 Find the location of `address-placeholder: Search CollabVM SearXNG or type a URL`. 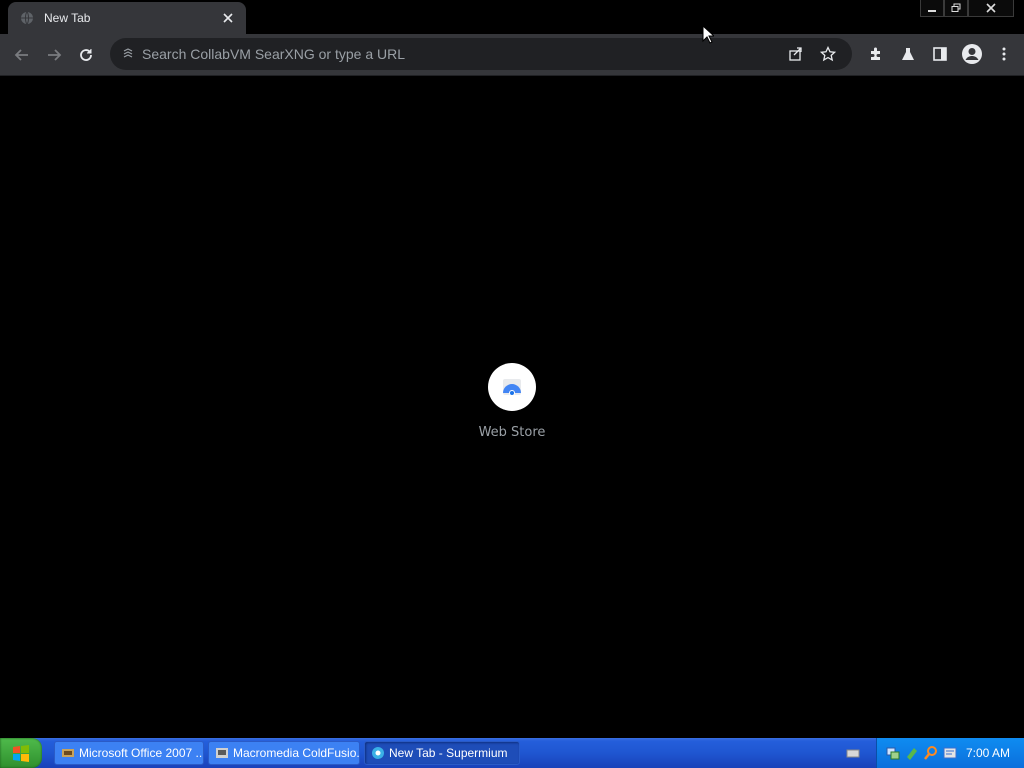

address-placeholder: Search CollabVM SearXNG or type a URL is located at coordinates (273, 54).